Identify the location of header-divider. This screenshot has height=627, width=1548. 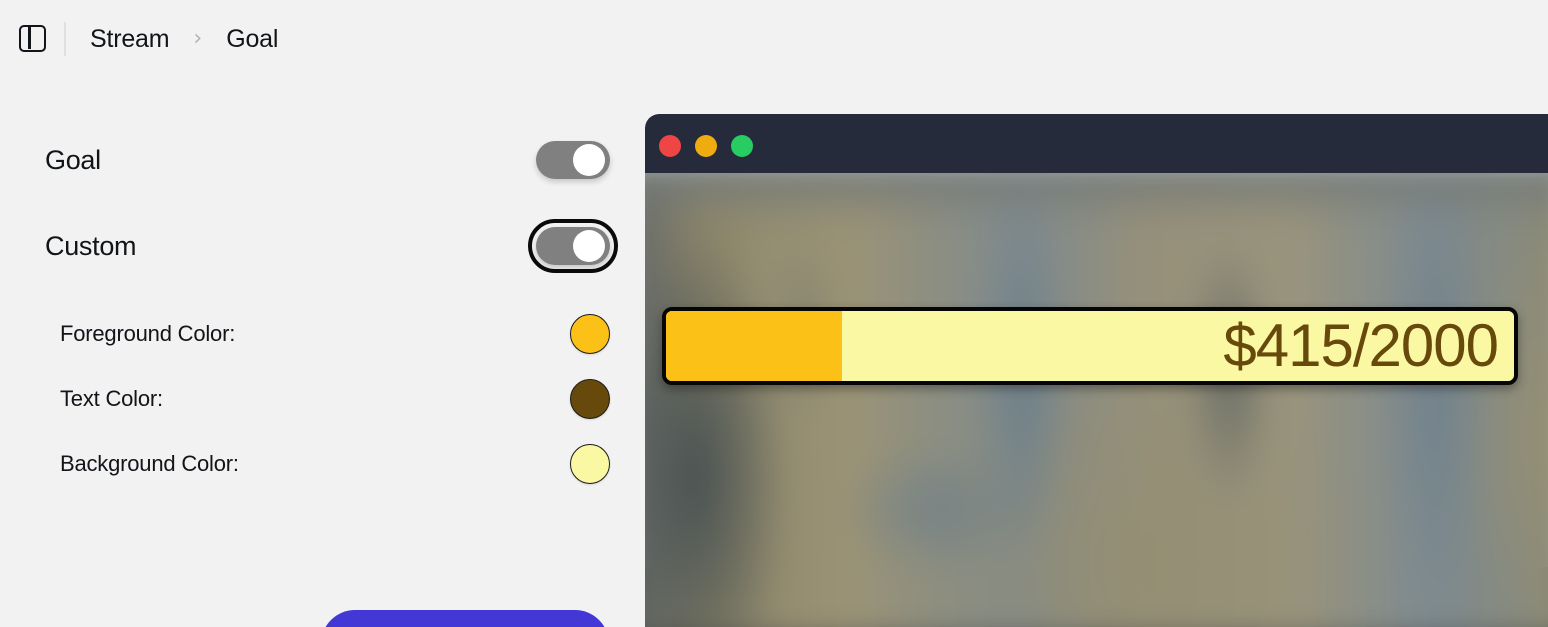
(65, 39).